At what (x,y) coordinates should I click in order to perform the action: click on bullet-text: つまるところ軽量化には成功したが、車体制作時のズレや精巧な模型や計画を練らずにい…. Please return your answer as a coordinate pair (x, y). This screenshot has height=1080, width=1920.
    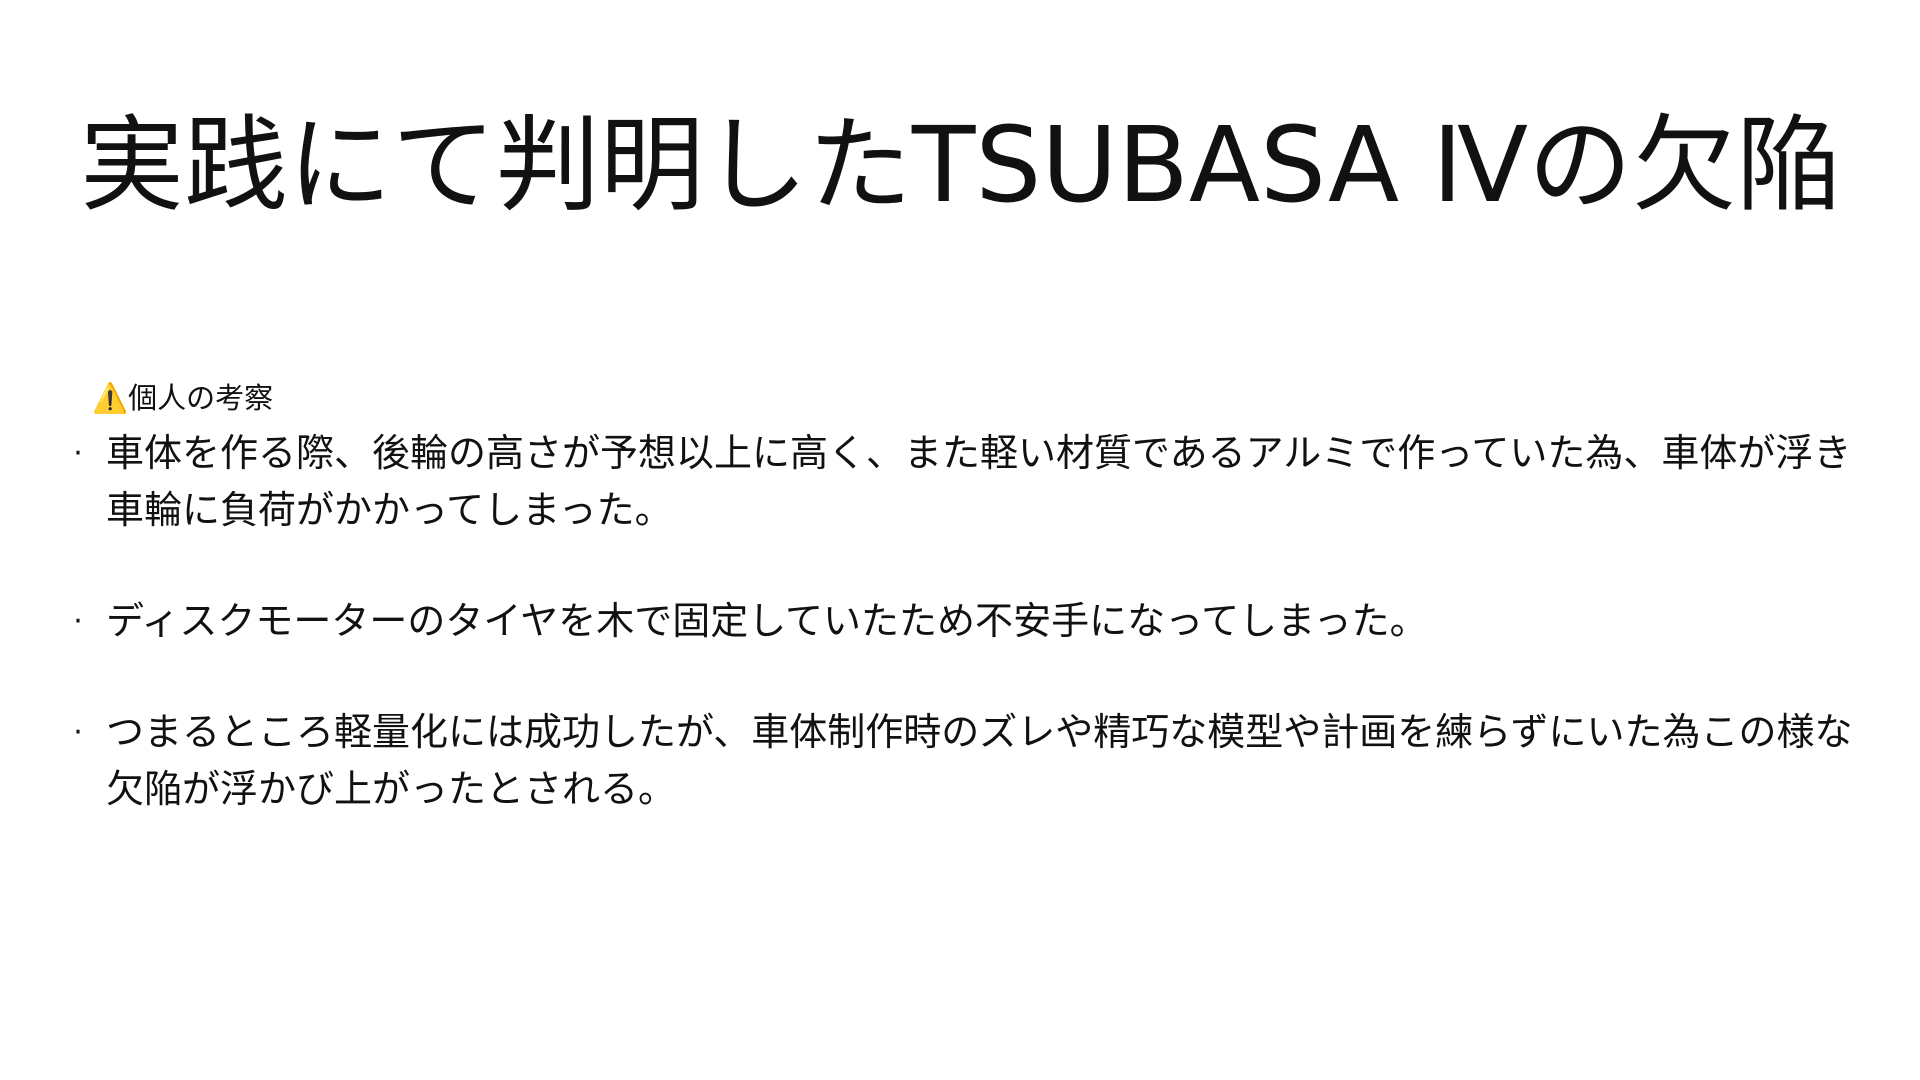
    Looking at the image, I should click on (979, 760).